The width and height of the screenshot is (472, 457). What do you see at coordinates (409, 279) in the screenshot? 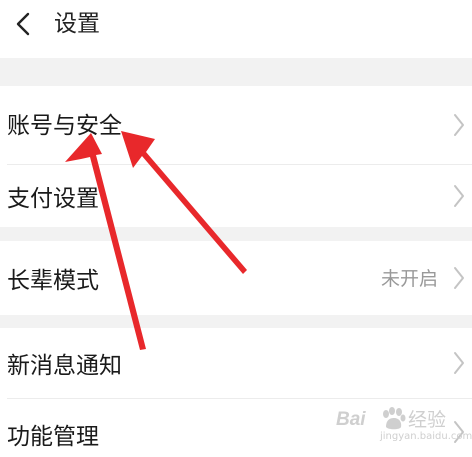
I see `elder-mode-status: 未开启` at bounding box center [409, 279].